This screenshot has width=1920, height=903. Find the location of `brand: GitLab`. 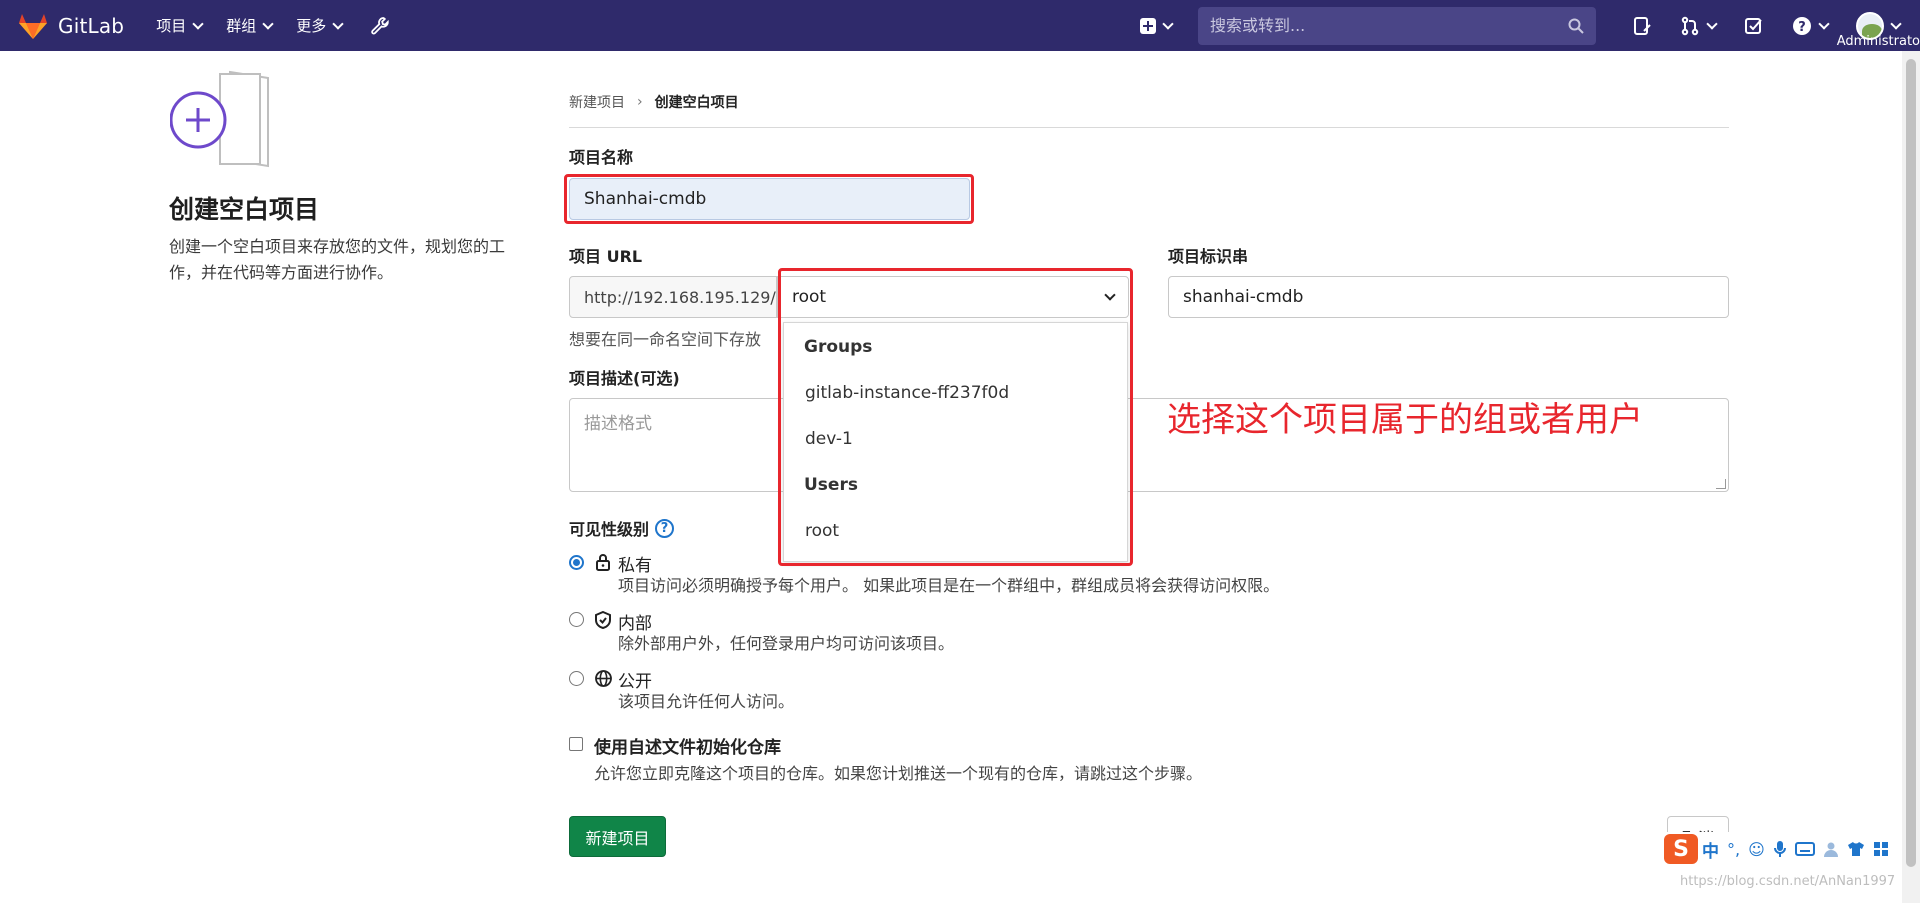

brand: GitLab is located at coordinates (71, 26).